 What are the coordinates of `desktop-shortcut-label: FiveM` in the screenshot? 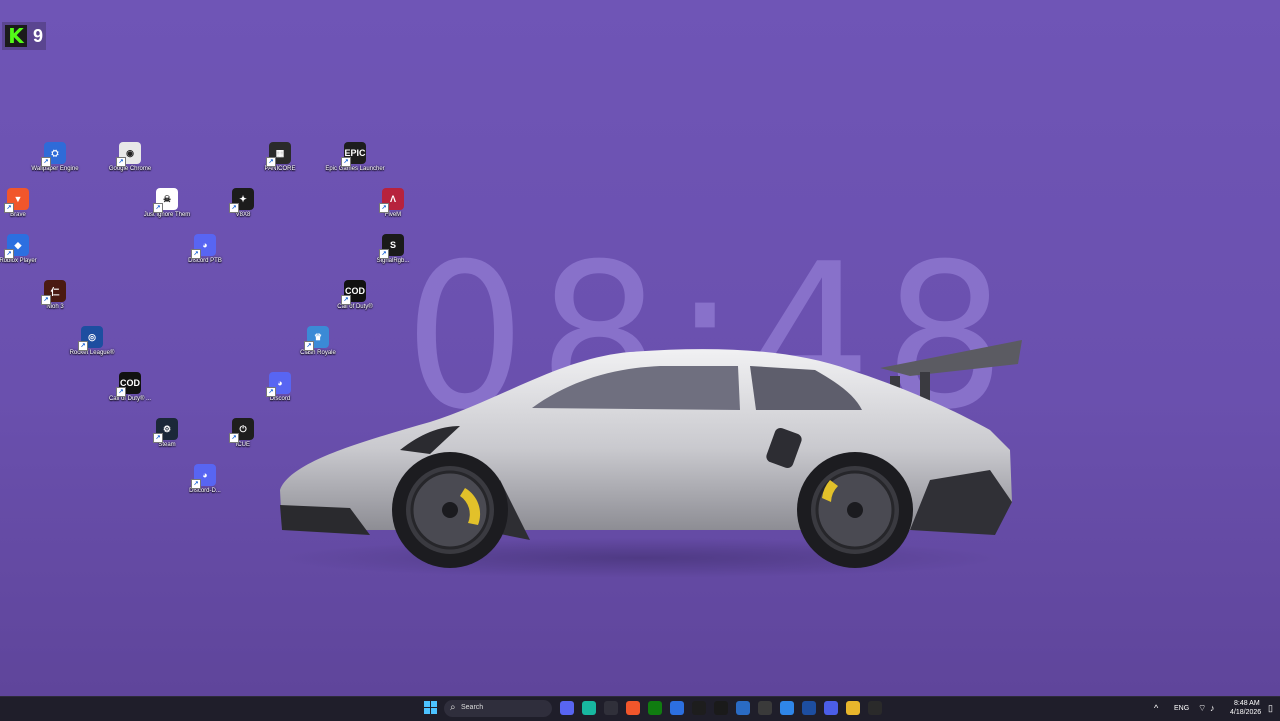 It's located at (393, 215).